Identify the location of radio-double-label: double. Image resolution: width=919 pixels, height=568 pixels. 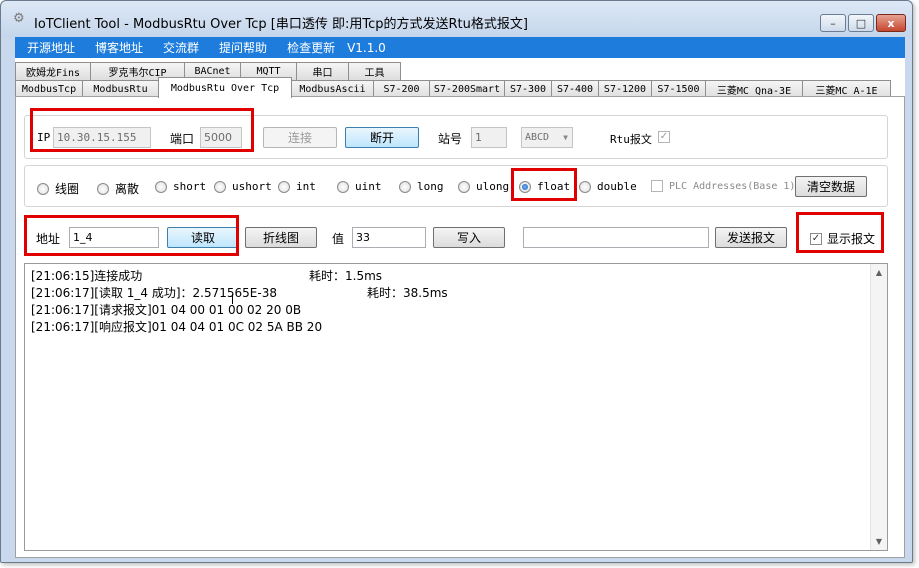
(617, 186).